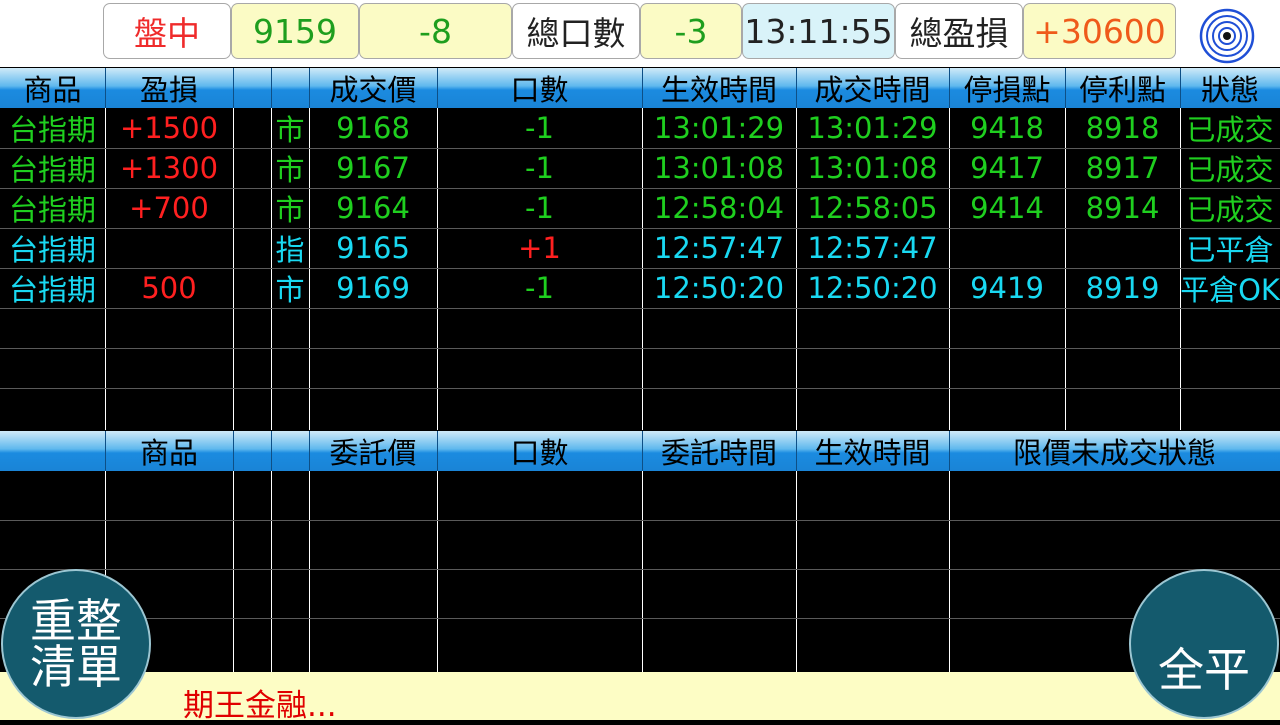 The image size is (1280, 725). What do you see at coordinates (719, 288) in the screenshot?
I see `effective-time-cell: 12:50:20` at bounding box center [719, 288].